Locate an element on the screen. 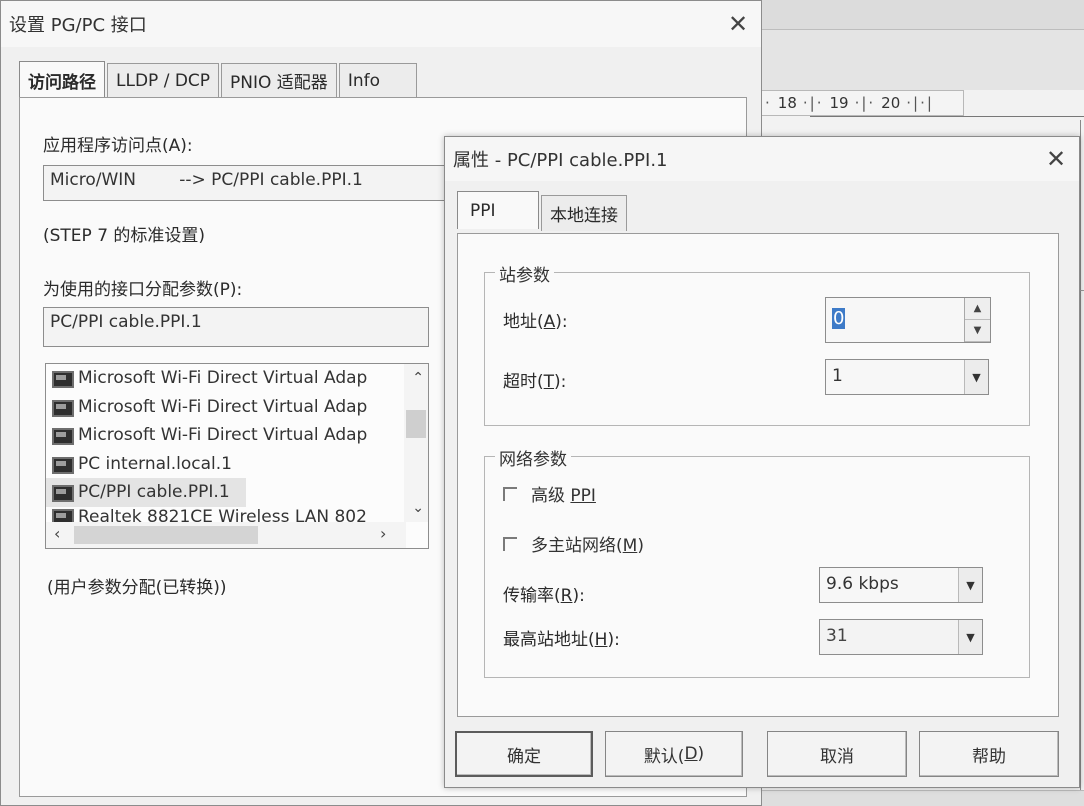 The height and width of the screenshot is (806, 1084). main-dialog-titlebar: 设置 PG/PC 接口 ✕ is located at coordinates (381, 24).